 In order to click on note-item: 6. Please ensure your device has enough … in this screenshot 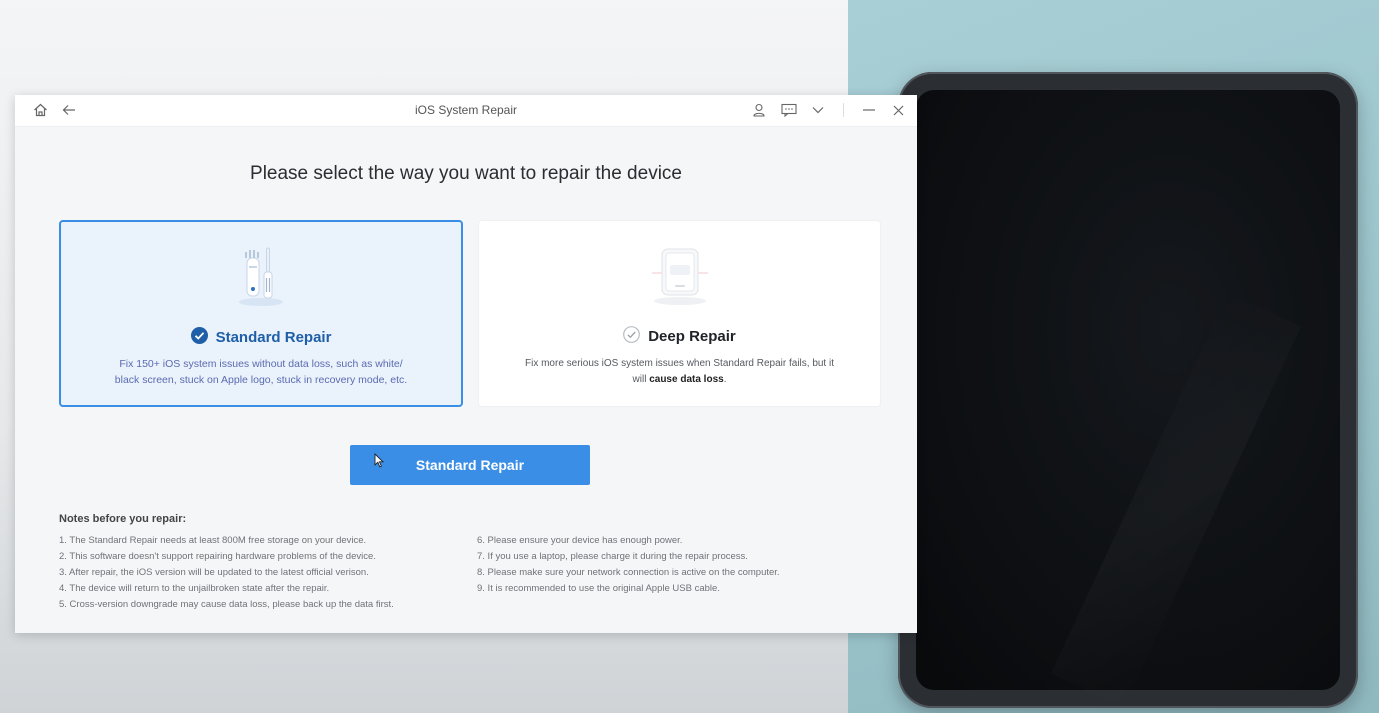, I will do `click(580, 540)`.